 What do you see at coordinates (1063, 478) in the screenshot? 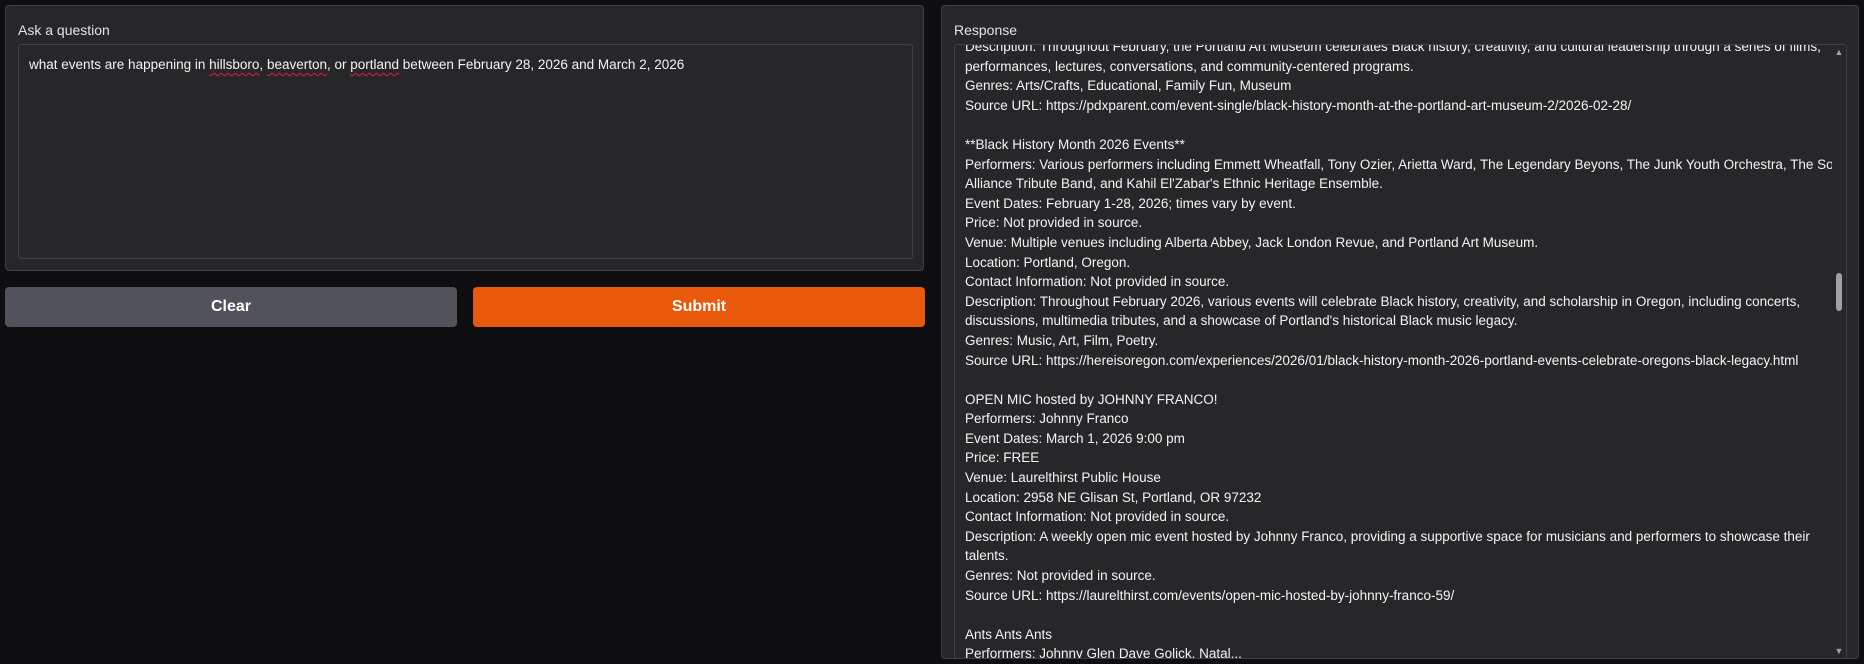
I see `response-line: Venue: Laurelthirst Public House` at bounding box center [1063, 478].